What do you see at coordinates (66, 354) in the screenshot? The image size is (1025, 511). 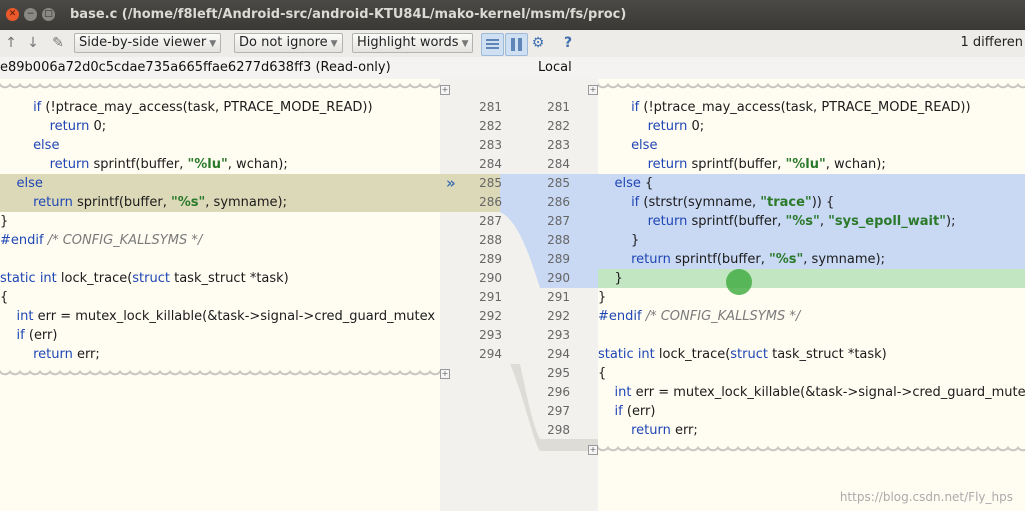 I see `left-code-line: return err;` at bounding box center [66, 354].